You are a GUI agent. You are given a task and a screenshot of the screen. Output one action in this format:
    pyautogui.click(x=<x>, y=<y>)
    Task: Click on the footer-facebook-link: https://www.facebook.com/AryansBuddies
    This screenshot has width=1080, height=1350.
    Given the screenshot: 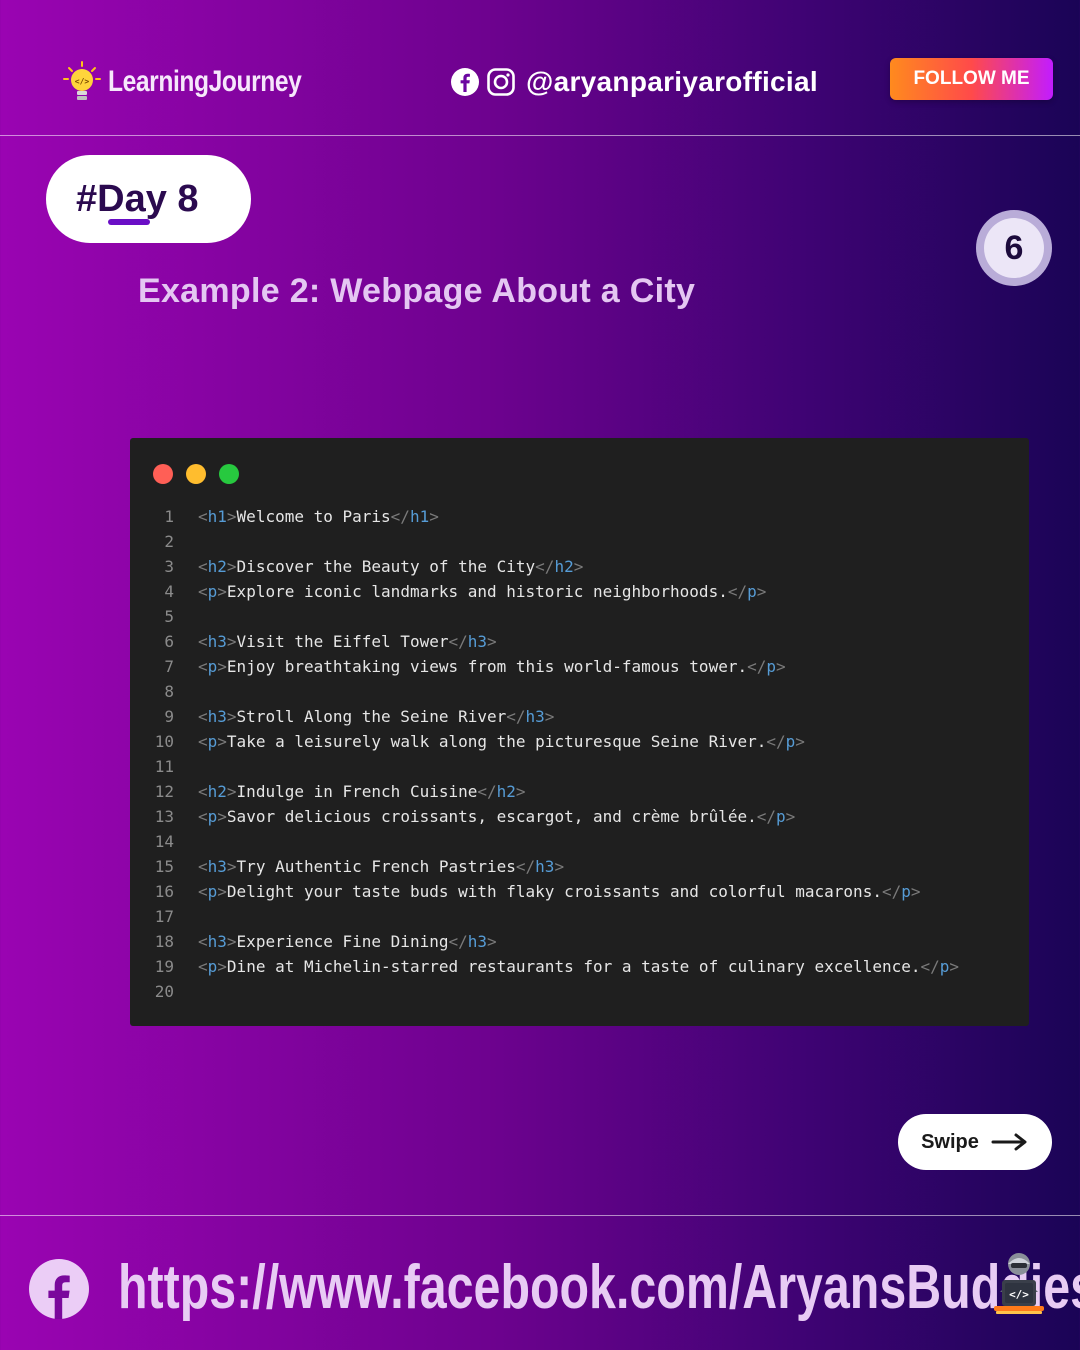 What is the action you would take?
    pyautogui.click(x=599, y=1287)
    